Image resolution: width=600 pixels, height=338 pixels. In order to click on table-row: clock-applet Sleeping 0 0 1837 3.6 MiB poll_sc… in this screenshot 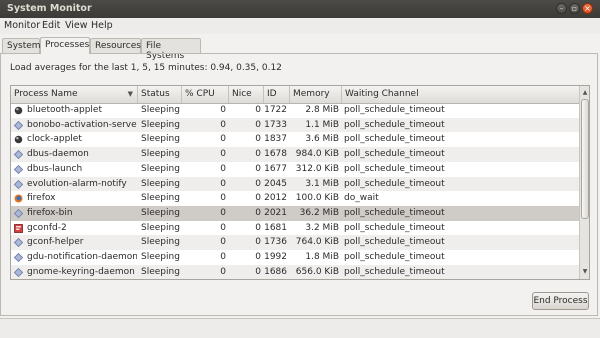, I will do `click(295, 139)`.